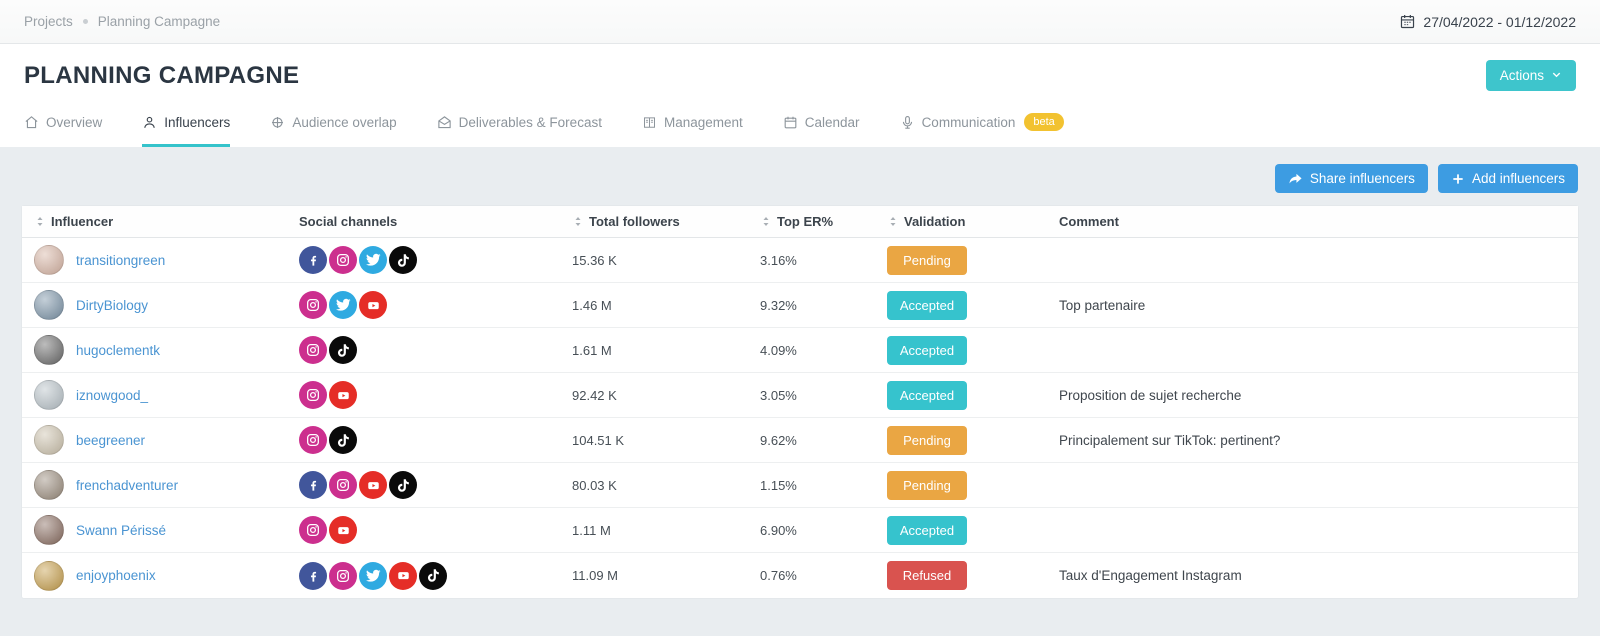 The width and height of the screenshot is (1600, 636). Describe the element at coordinates (800, 170) in the screenshot. I see `influencers-toolbar: Share influencers Add influencers` at that location.